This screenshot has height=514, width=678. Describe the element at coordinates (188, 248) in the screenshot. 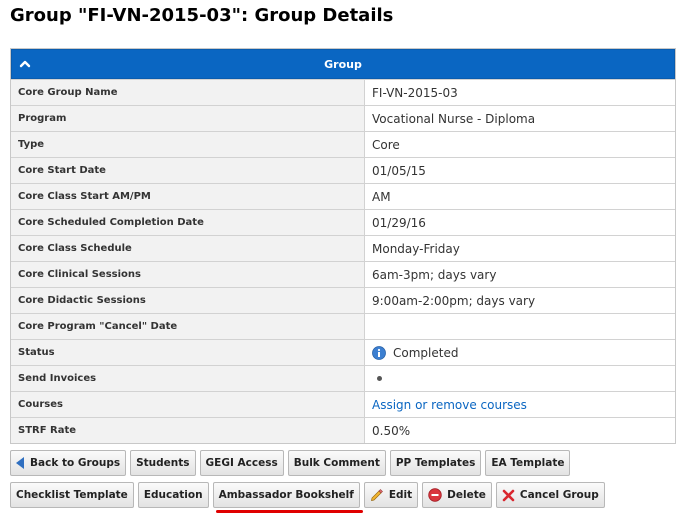

I see `field-label: Core Class Schedule` at that location.